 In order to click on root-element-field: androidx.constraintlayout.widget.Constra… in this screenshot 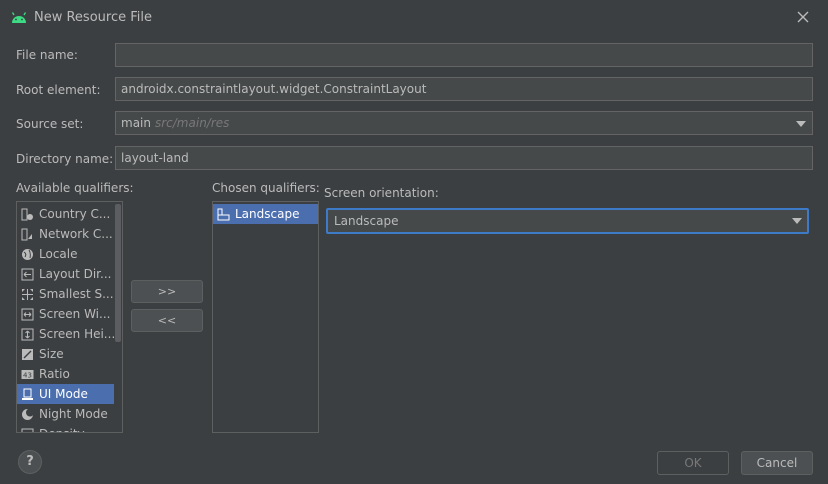, I will do `click(464, 89)`.